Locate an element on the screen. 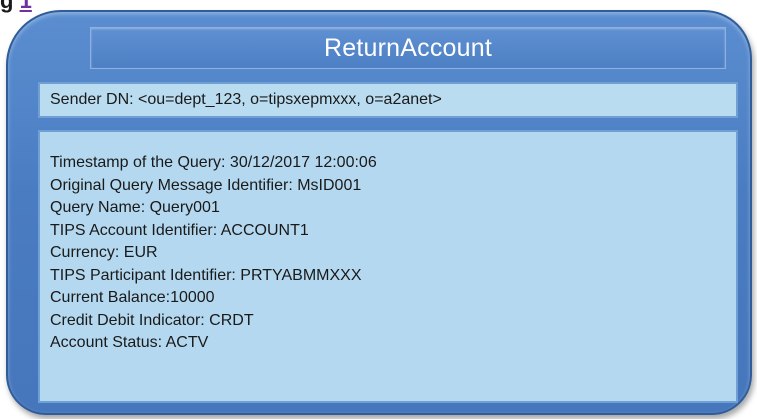 The width and height of the screenshot is (757, 419). field-credit-debit-indicator: Credit Debit Indicator: CRDT is located at coordinates (152, 320).